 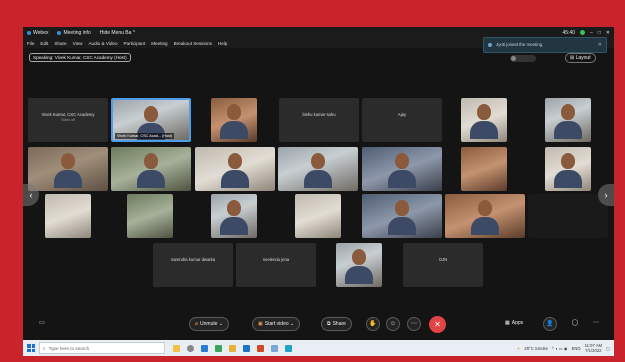 I want to click on empty-tile, so click(x=568, y=216).